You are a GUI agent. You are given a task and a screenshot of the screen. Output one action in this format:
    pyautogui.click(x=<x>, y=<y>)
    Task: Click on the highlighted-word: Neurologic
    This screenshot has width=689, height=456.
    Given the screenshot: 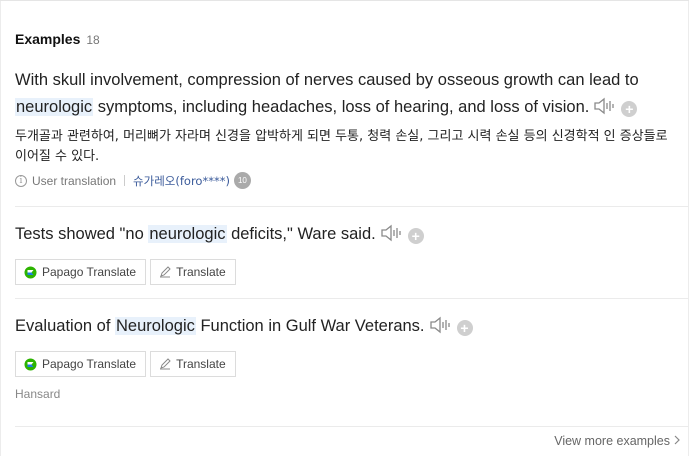 What is the action you would take?
    pyautogui.click(x=155, y=326)
    